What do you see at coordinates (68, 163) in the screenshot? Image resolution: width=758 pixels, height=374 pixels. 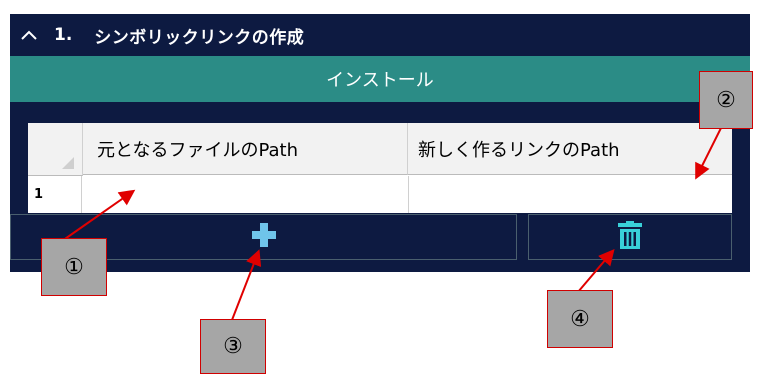 I see `select-all-icon` at bounding box center [68, 163].